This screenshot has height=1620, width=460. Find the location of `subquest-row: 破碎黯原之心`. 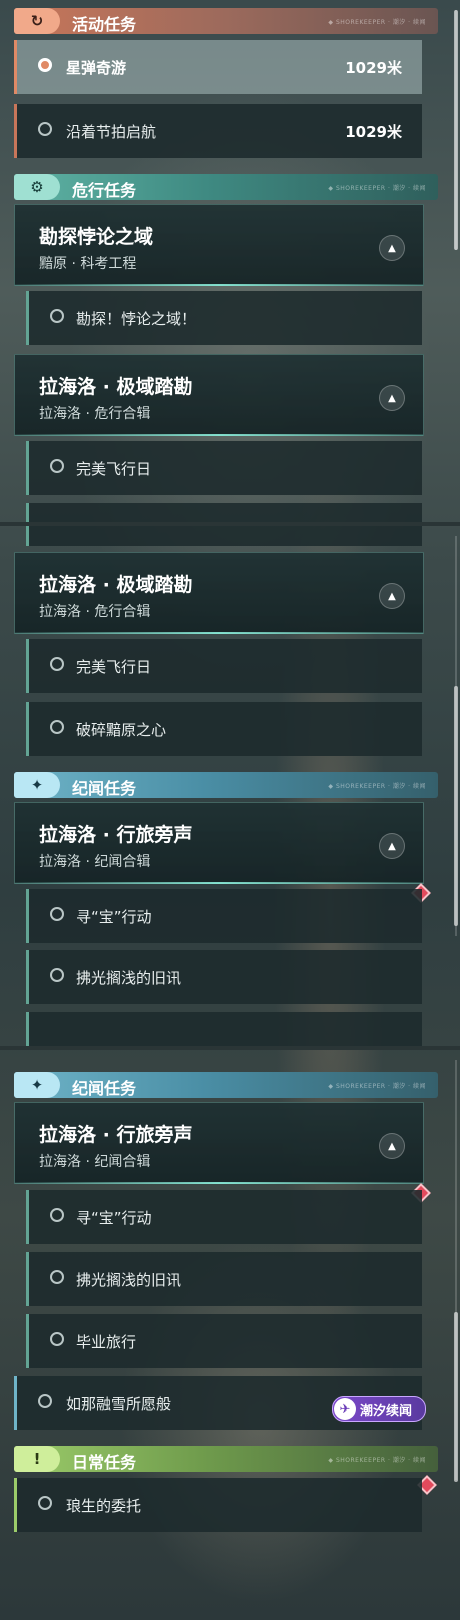

subquest-row: 破碎黯原之心 is located at coordinates (224, 729).